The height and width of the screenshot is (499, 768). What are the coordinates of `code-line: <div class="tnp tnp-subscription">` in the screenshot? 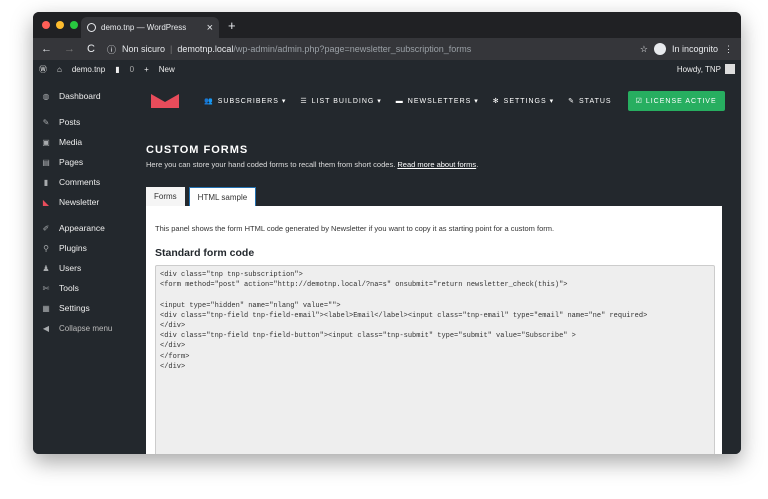 It's located at (231, 275).